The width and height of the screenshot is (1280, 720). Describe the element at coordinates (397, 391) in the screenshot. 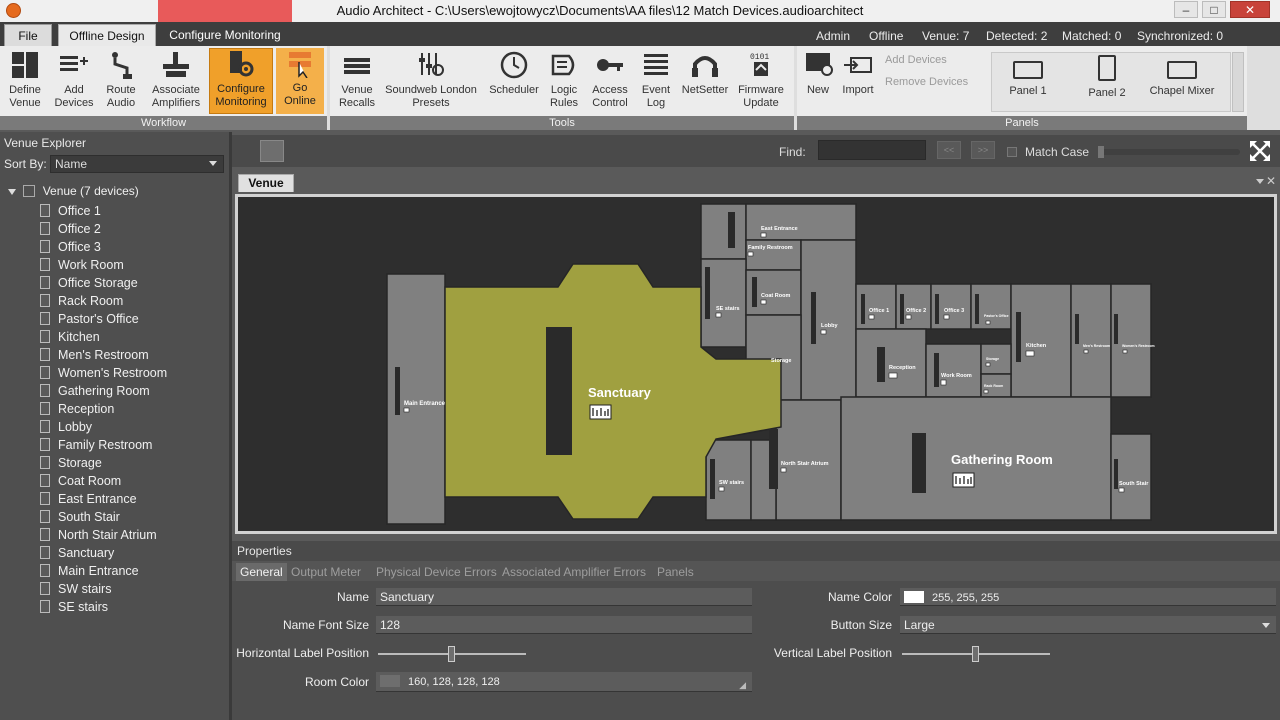

I see `speaker-main-entrance` at that location.